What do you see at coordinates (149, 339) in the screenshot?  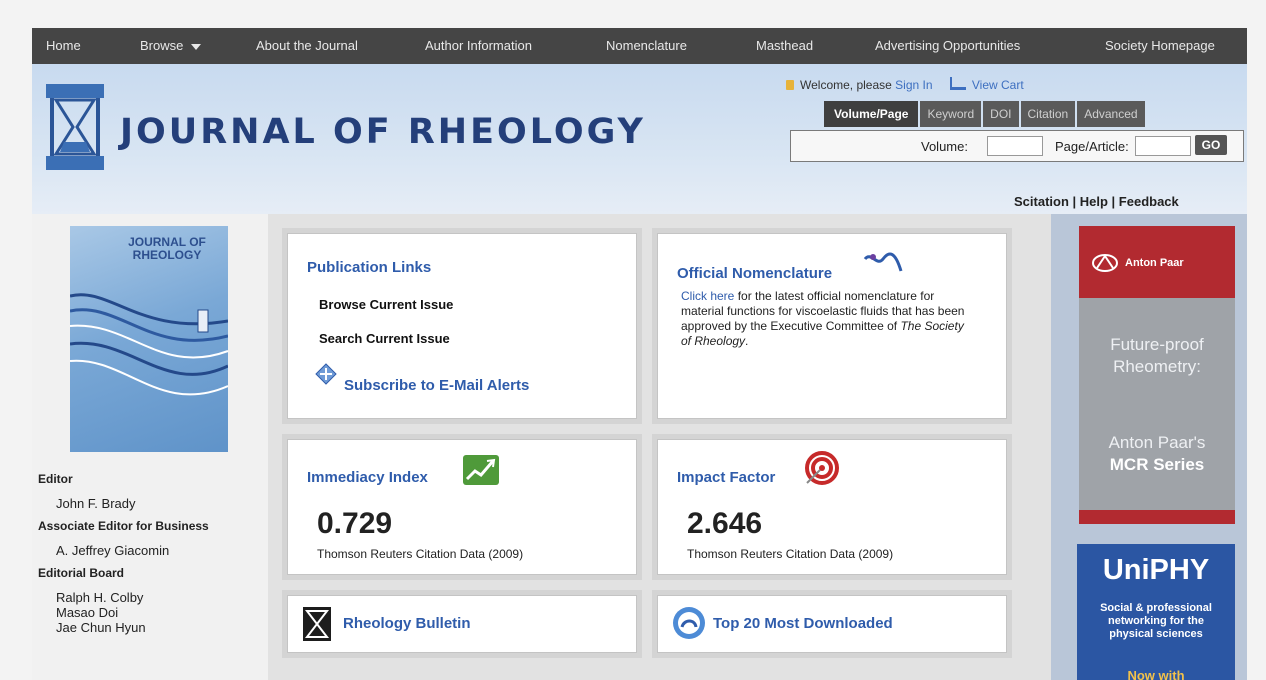 I see `journal-cover-image: JOURNAL OF RHEOLOGY` at bounding box center [149, 339].